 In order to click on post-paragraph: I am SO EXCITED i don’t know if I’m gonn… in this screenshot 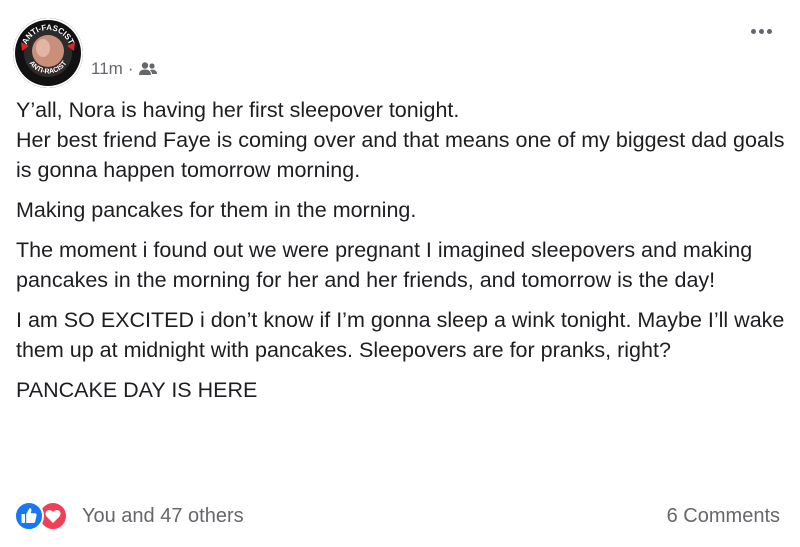, I will do `click(400, 335)`.